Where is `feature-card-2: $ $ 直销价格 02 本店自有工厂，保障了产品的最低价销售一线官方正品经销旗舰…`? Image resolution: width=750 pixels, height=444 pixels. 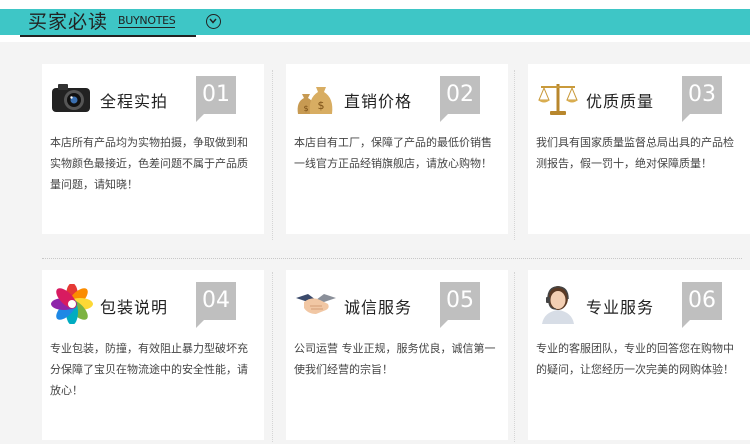
feature-card-2: $ $ 直销价格 02 本店自有工厂，保障了产品的最低价销售一线官方正品经销旗舰… is located at coordinates (397, 149).